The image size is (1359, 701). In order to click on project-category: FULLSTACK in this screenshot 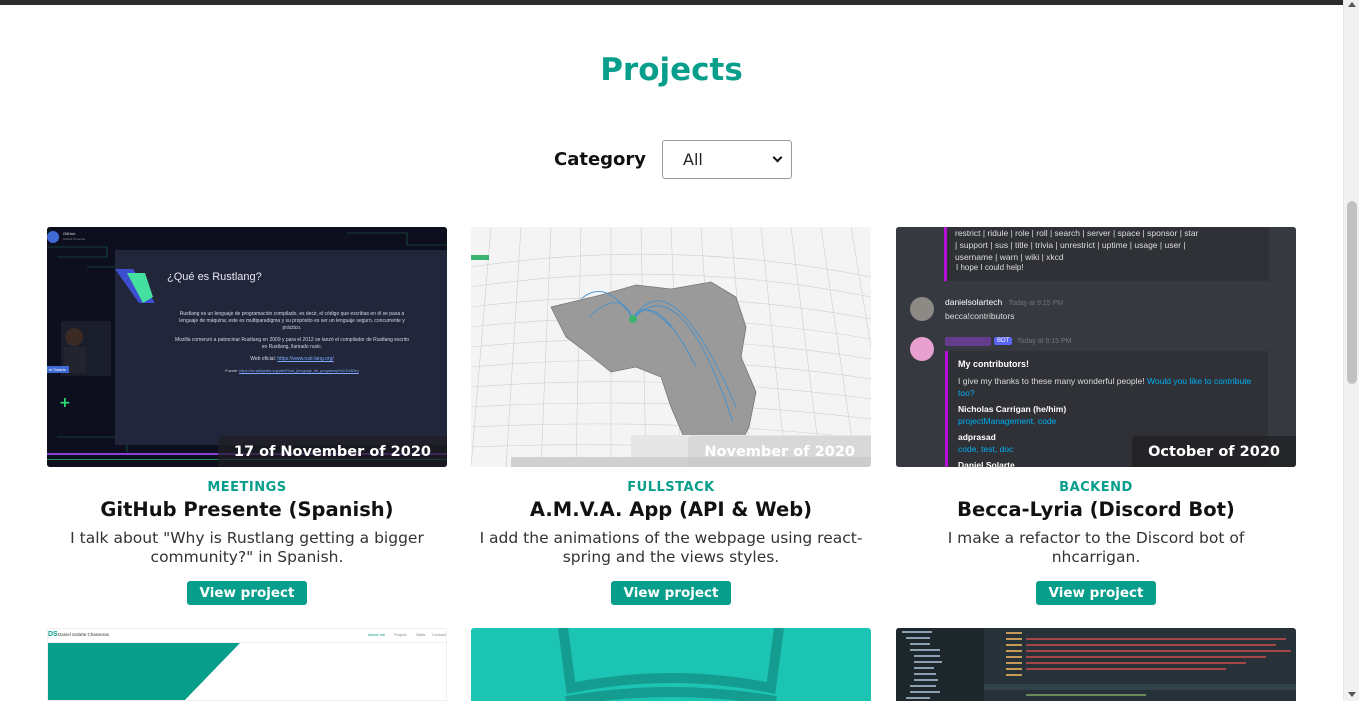, I will do `click(671, 487)`.